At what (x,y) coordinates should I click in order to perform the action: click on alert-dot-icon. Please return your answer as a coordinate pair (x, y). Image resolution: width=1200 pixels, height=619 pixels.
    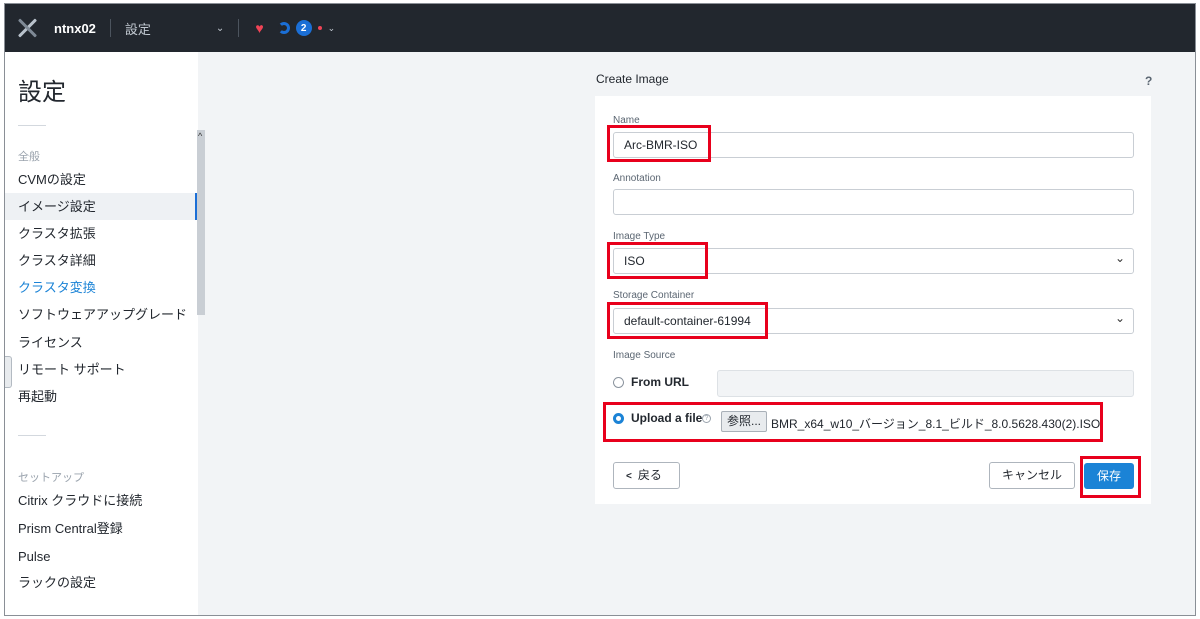
    Looking at the image, I should click on (319, 28).